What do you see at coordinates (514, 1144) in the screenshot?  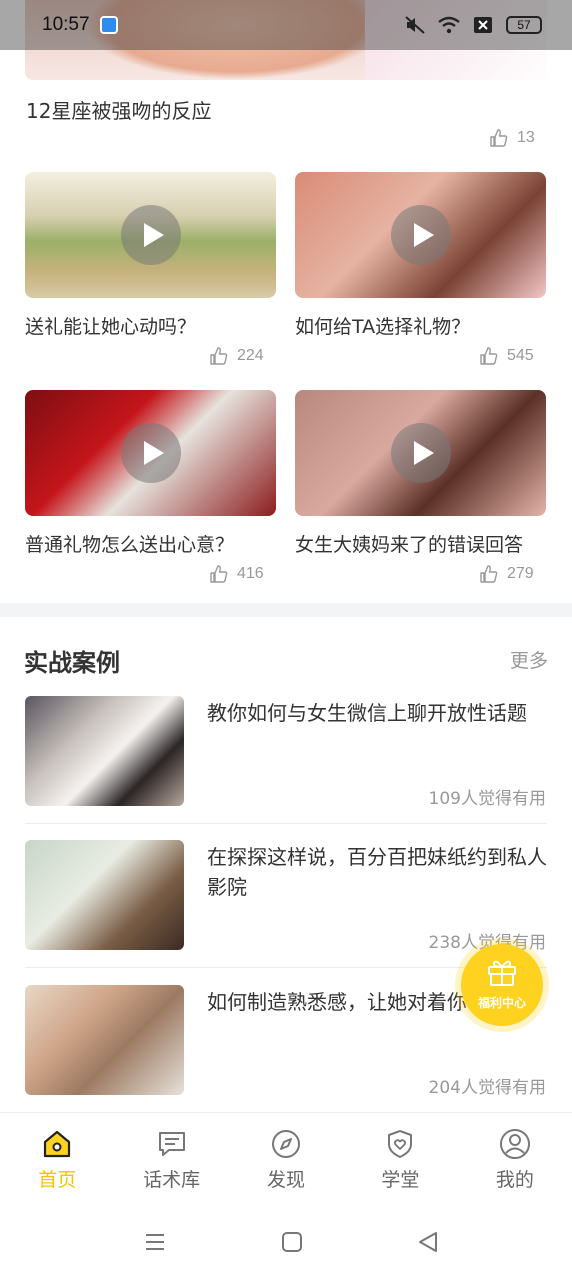 I see `profile-icon` at bounding box center [514, 1144].